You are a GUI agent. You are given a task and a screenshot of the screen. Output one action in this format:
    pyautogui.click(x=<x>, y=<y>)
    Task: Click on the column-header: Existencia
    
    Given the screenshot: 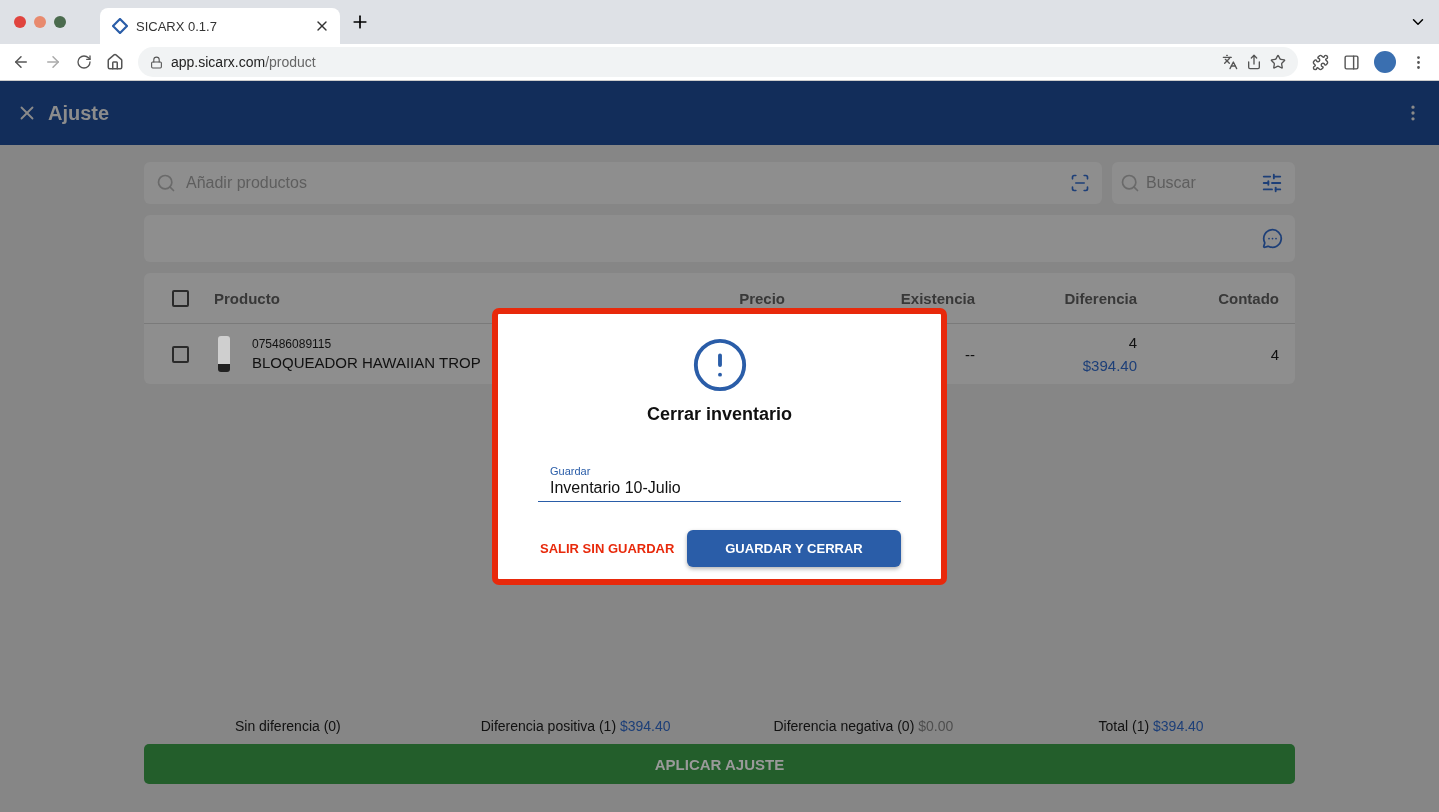 What is the action you would take?
    pyautogui.click(x=937, y=298)
    